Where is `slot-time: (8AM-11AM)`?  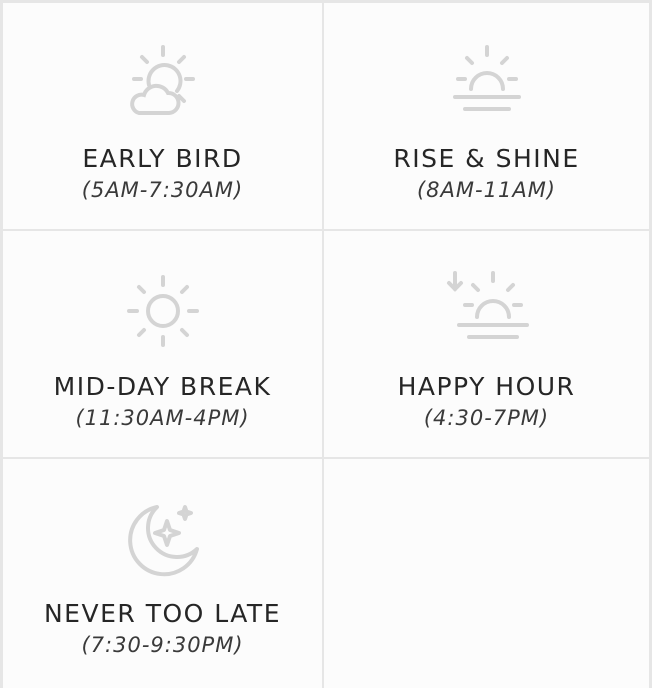
slot-time: (8AM-11AM) is located at coordinates (486, 190).